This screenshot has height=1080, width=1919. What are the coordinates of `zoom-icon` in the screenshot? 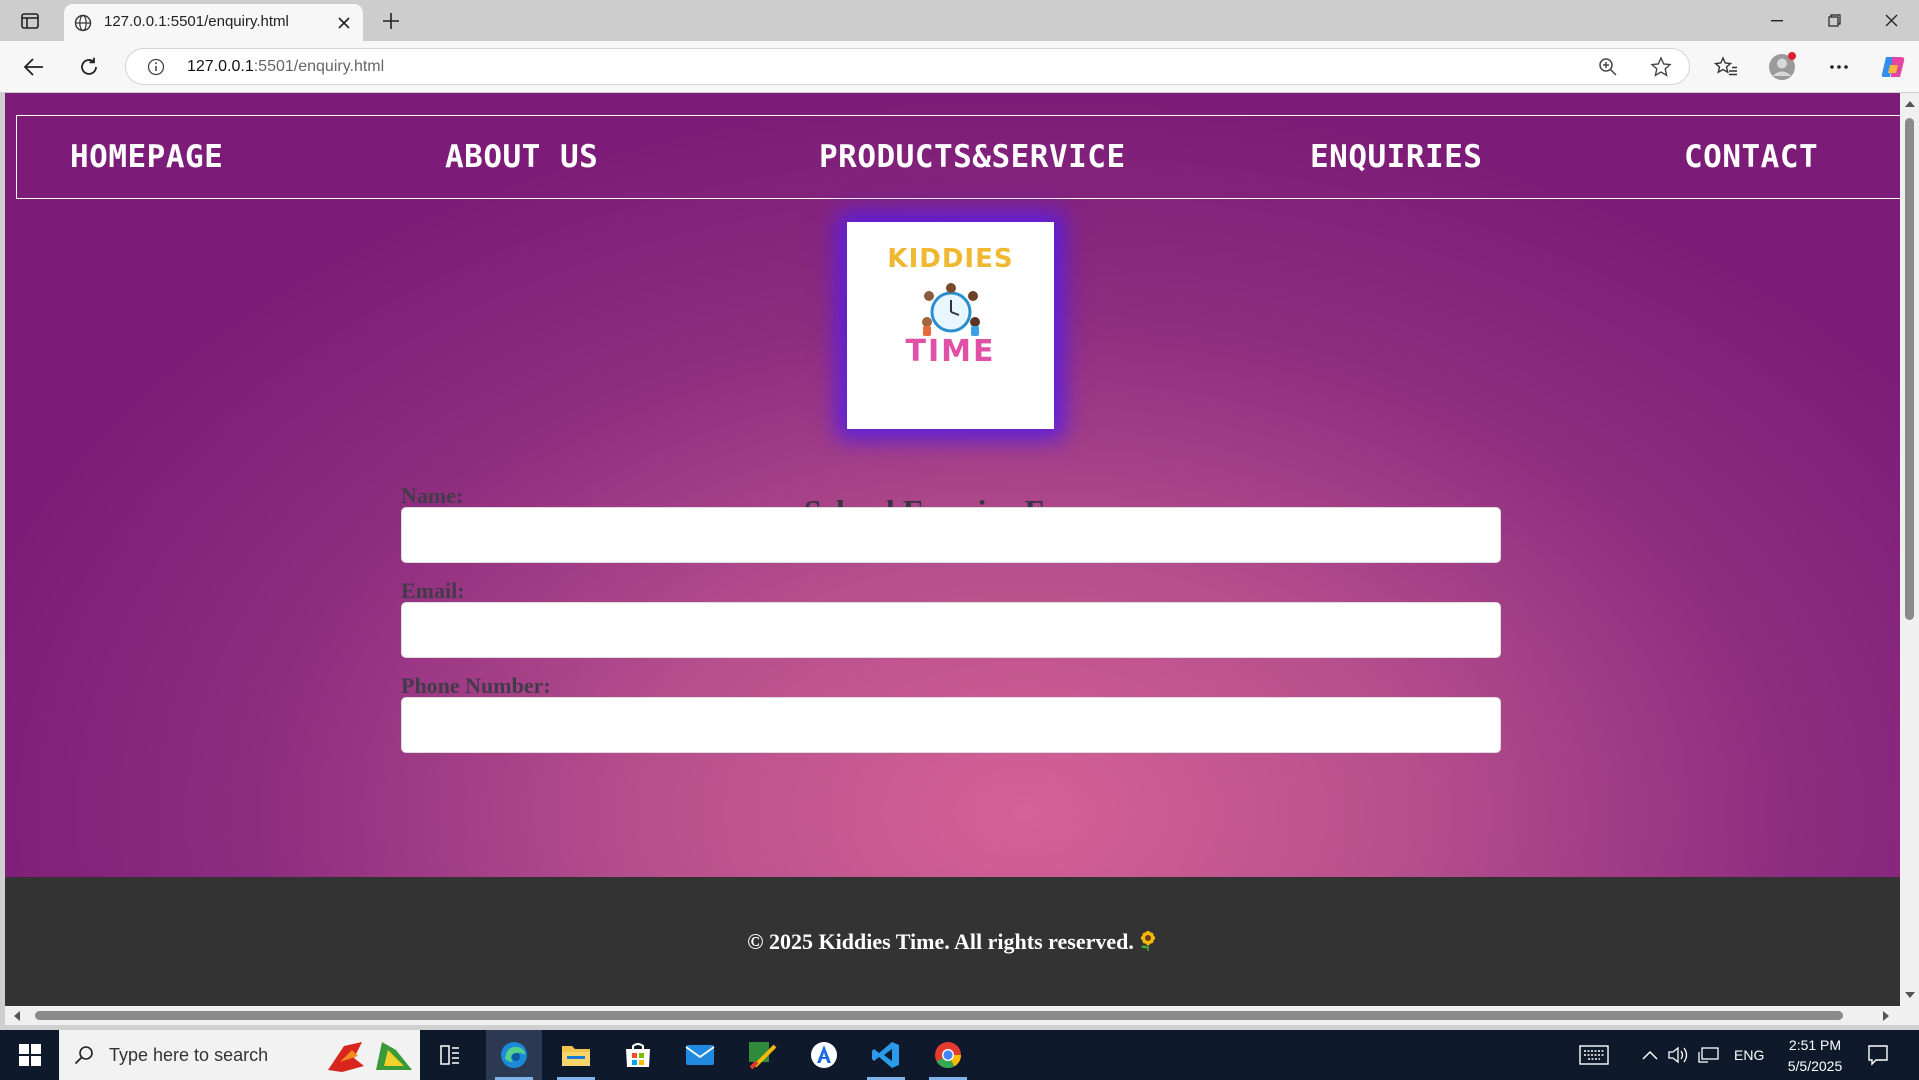 It's located at (1608, 67).